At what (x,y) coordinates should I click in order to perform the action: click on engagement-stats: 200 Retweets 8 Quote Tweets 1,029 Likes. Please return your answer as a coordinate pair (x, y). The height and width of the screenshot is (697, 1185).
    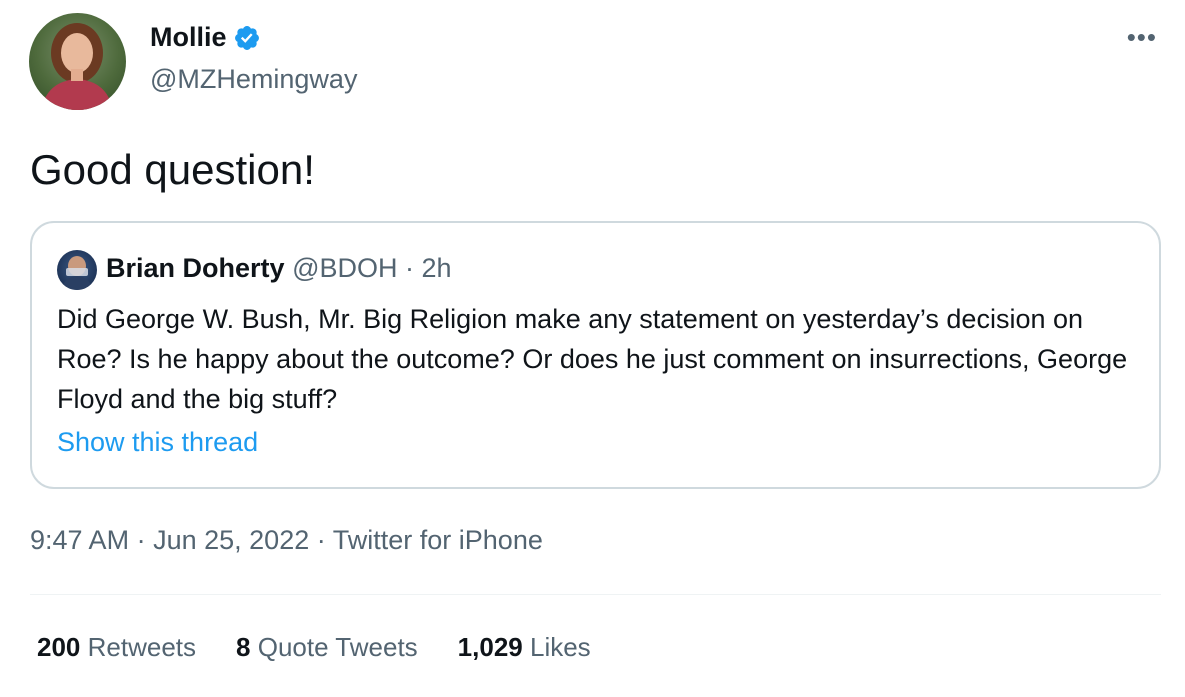
    Looking at the image, I should click on (314, 647).